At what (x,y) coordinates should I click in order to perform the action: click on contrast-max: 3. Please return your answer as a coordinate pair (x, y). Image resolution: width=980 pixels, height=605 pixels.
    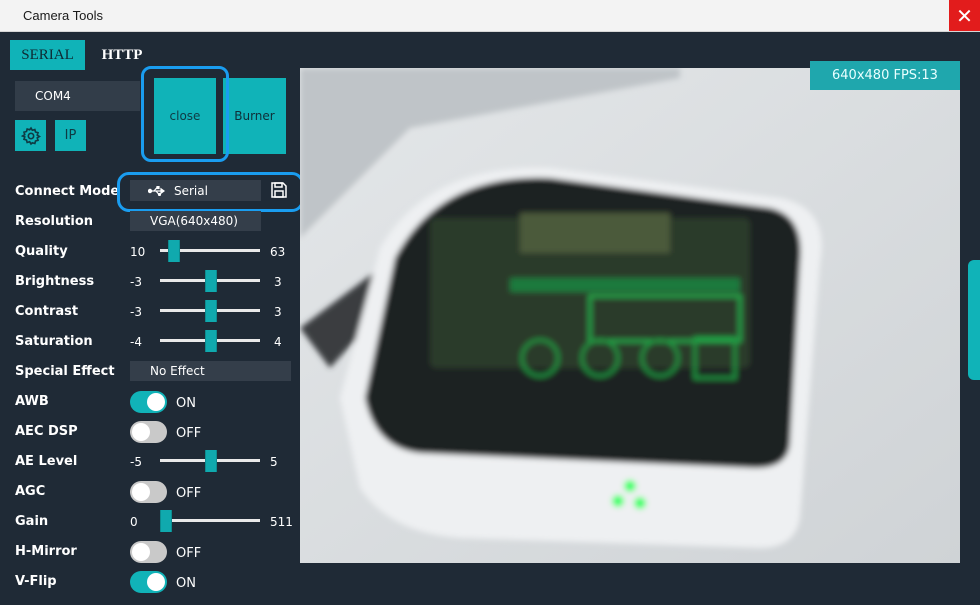
    Looking at the image, I should click on (278, 312).